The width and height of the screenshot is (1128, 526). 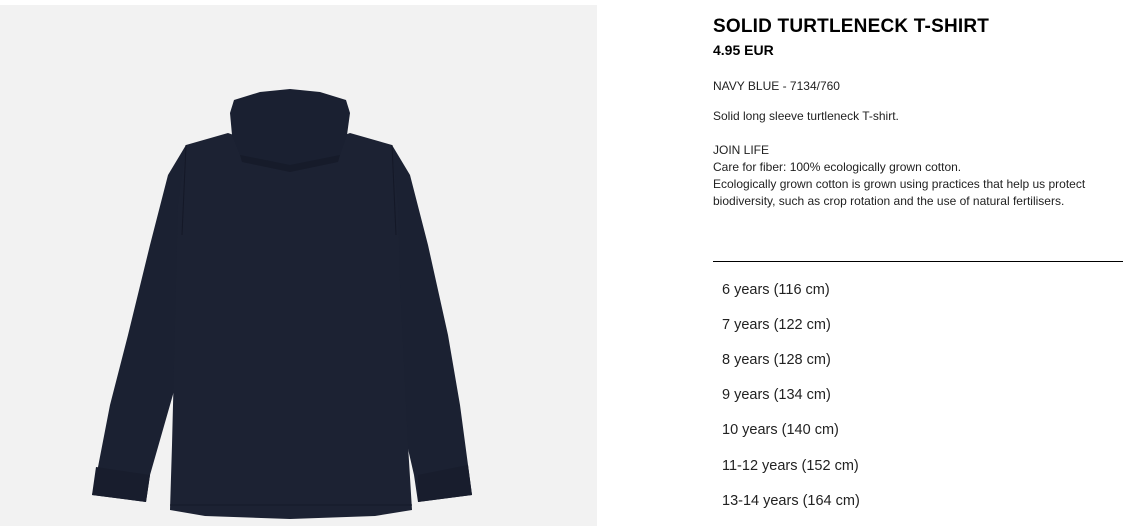 I want to click on size-option: 9 years (134 cm), so click(x=918, y=395).